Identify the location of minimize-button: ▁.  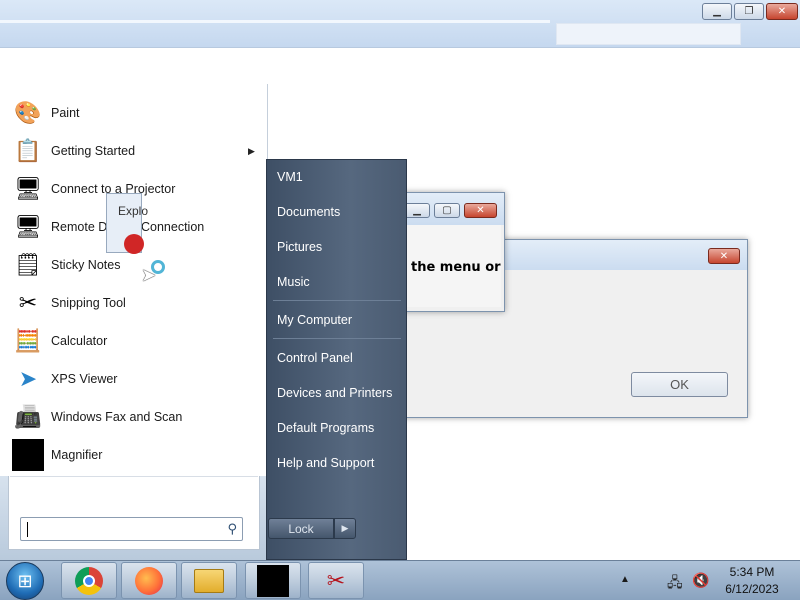
(717, 11).